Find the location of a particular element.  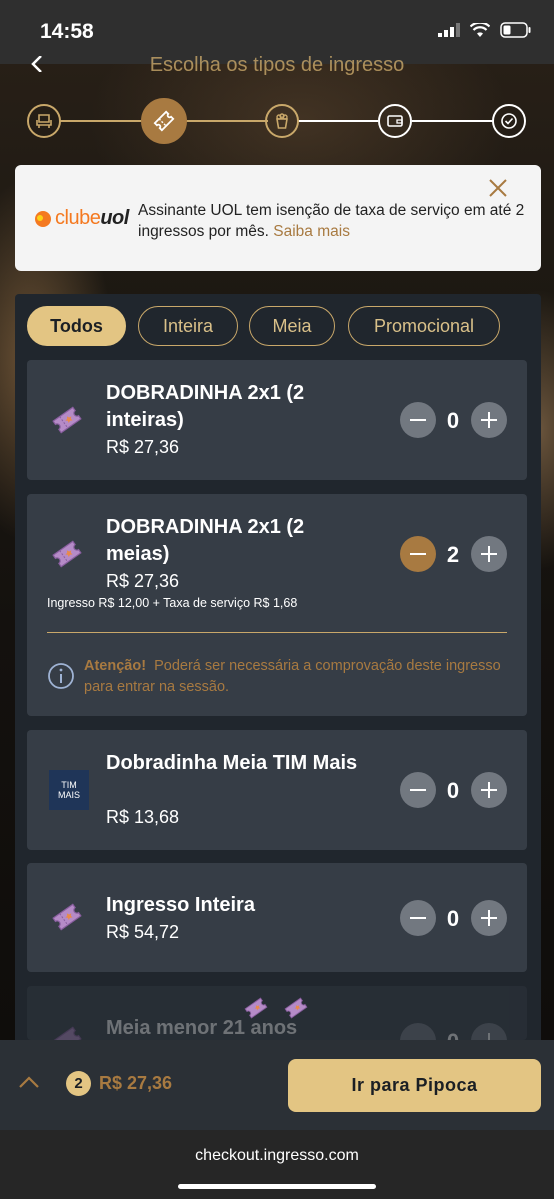

status-time: 14:58 is located at coordinates (67, 31).